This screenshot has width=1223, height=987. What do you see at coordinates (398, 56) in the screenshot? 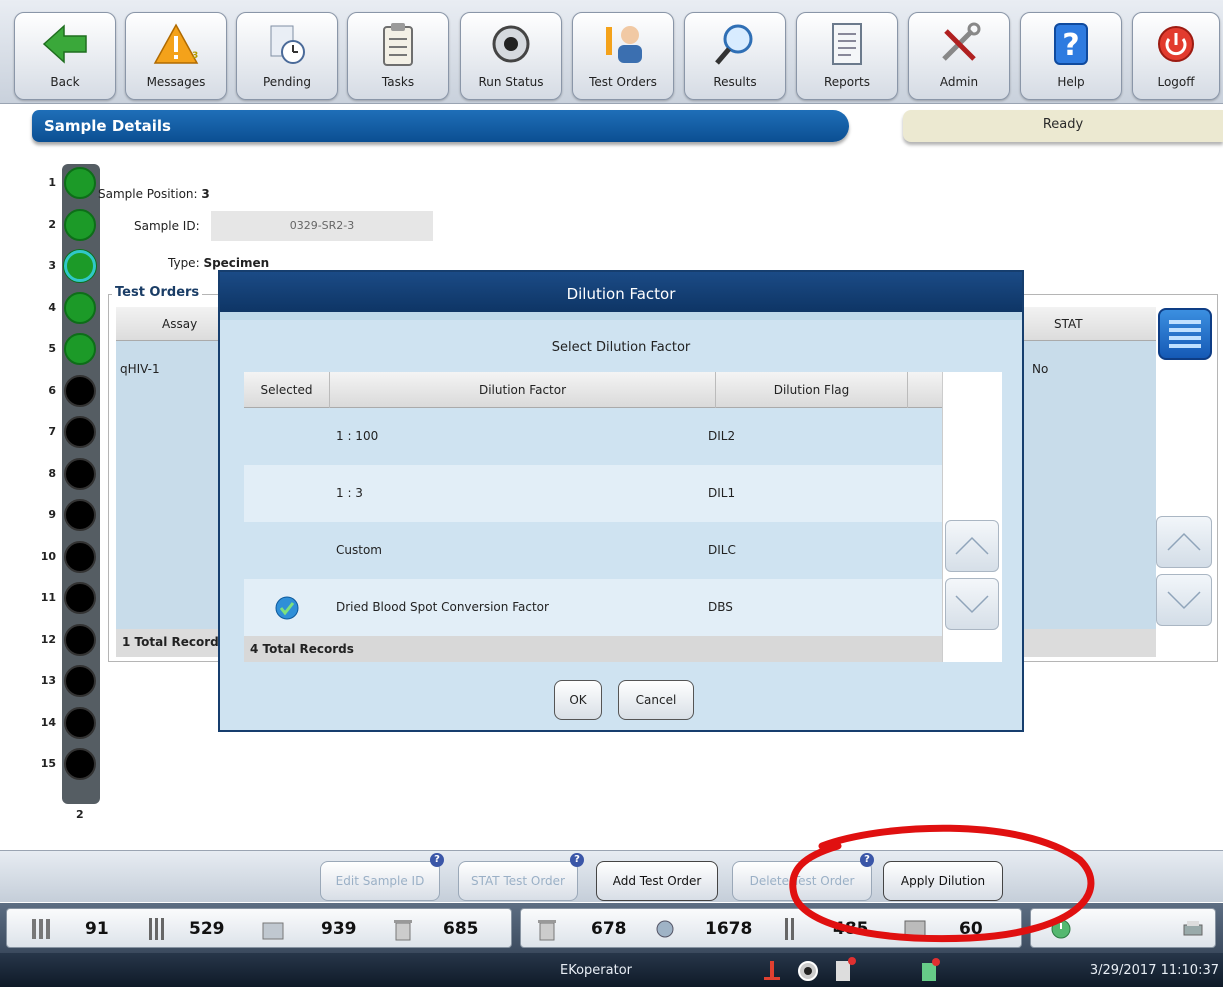
I see `tasks-button: Tasks` at bounding box center [398, 56].